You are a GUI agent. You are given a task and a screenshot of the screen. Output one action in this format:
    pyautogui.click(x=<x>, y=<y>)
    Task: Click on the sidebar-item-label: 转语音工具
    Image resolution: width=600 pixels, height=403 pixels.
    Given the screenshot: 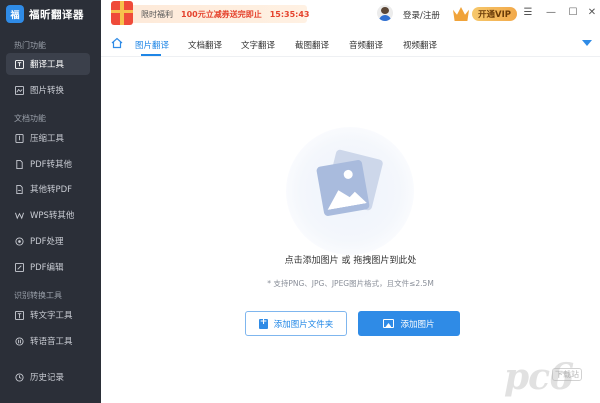 What is the action you would take?
    pyautogui.click(x=51, y=342)
    